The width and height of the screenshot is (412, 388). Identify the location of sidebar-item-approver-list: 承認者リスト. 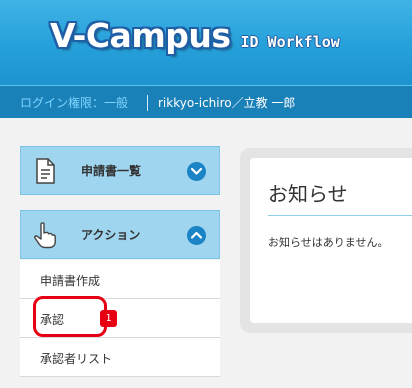
(120, 357).